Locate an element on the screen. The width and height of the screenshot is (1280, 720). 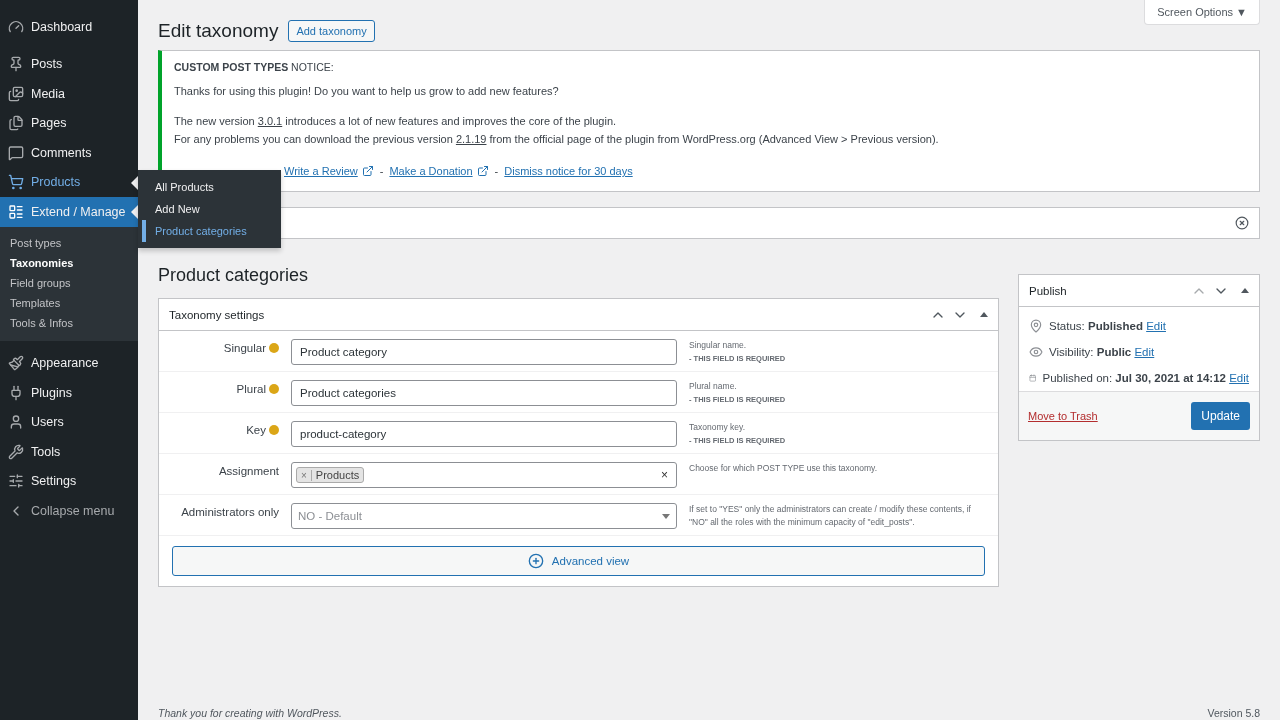
speech-bubble-icon is located at coordinates (16, 152).